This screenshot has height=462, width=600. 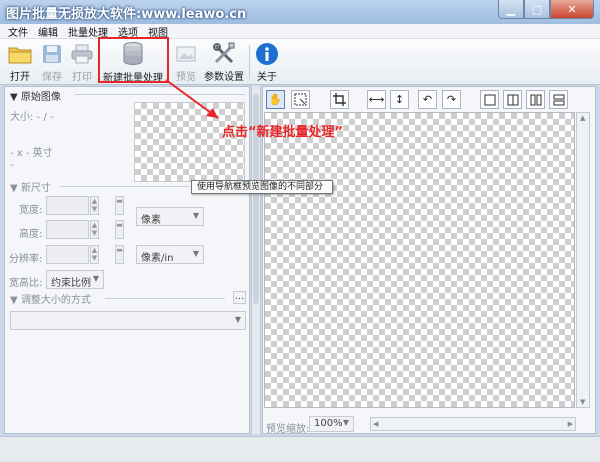 I want to click on single-view-icon, so click(x=489, y=99).